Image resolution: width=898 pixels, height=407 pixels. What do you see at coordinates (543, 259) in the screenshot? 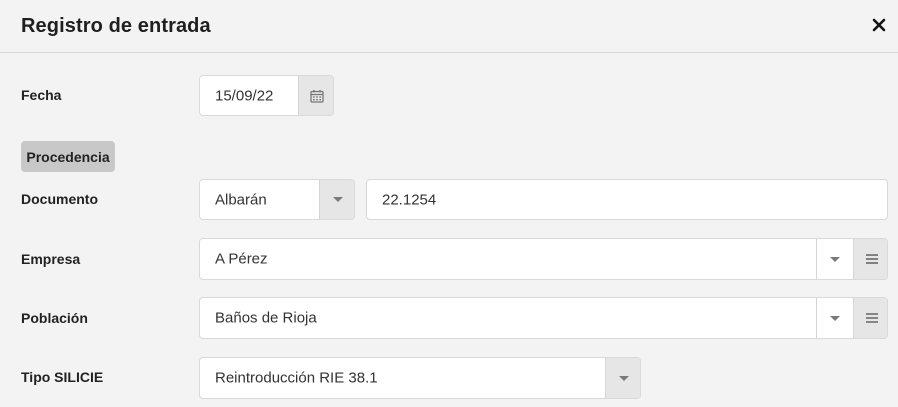
I see `empresa-select: A Pérez` at bounding box center [543, 259].